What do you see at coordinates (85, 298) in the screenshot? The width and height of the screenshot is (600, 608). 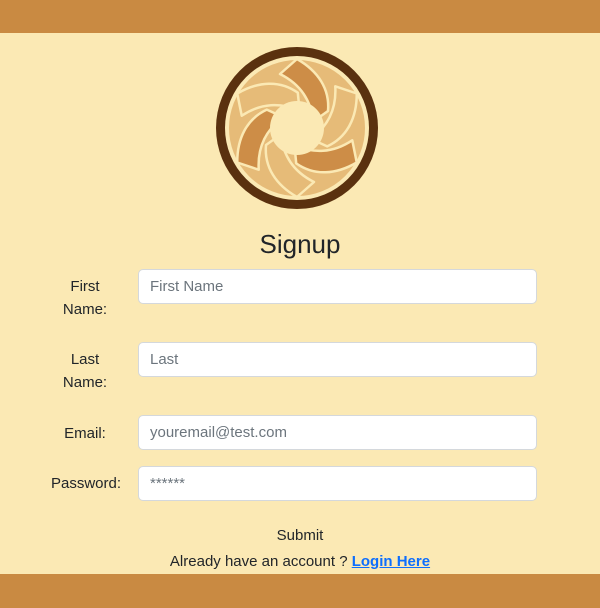 I see `first-name-label: First Name:` at bounding box center [85, 298].